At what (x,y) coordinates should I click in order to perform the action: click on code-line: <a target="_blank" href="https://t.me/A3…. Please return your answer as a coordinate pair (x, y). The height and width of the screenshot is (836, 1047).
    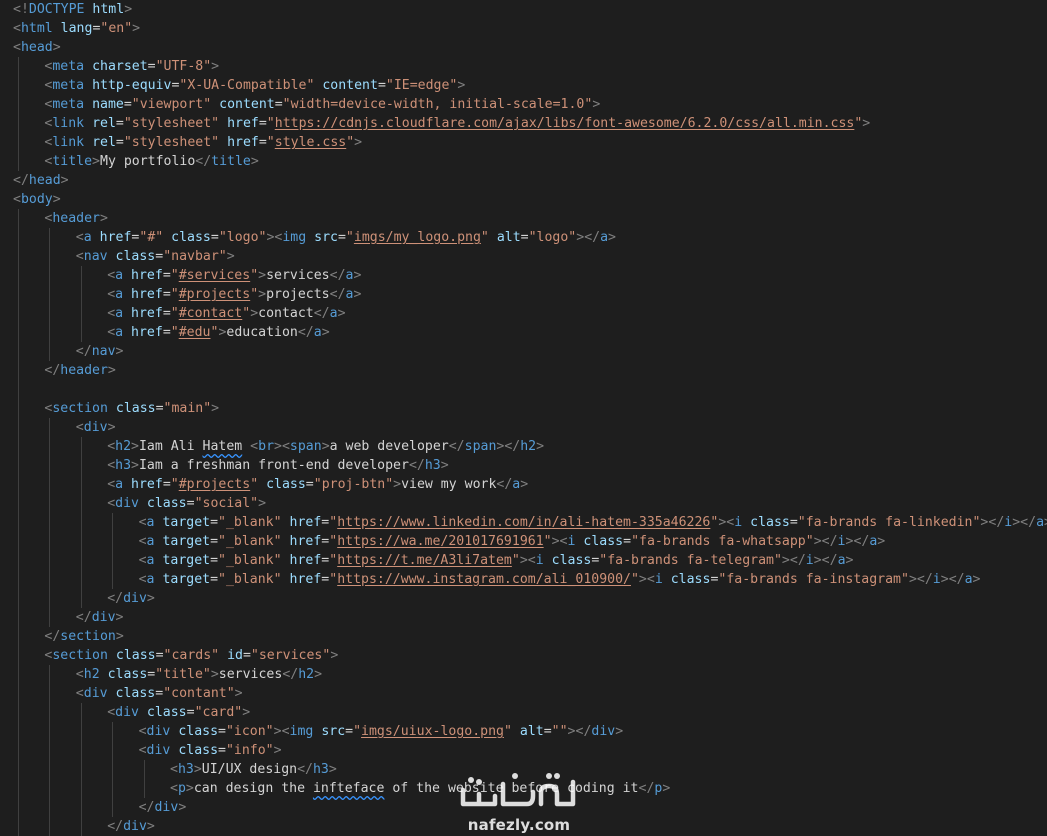
    Looking at the image, I should click on (523, 560).